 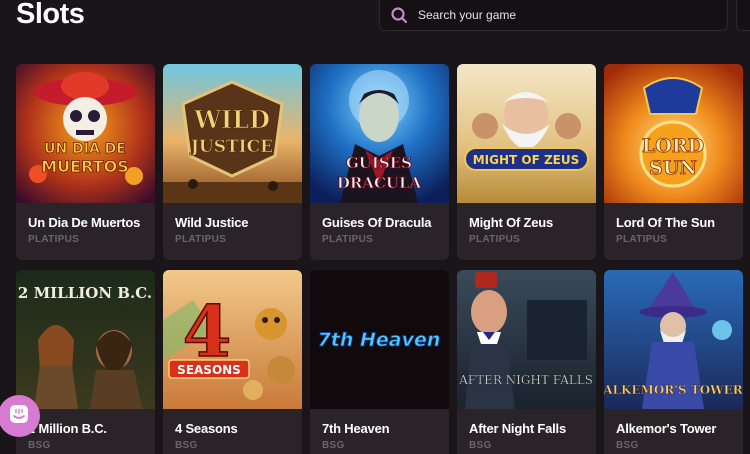 What do you see at coordinates (511, 222) in the screenshot?
I see `game-title: Might Of Zeus` at bounding box center [511, 222].